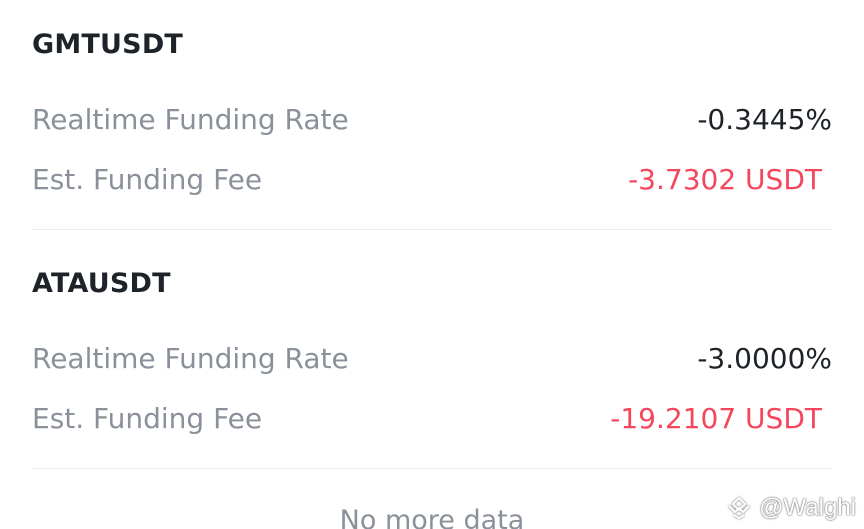 This screenshot has height=529, width=864. I want to click on funding-fee-row: Est. Funding Fee -3.7302 USDT, so click(432, 180).